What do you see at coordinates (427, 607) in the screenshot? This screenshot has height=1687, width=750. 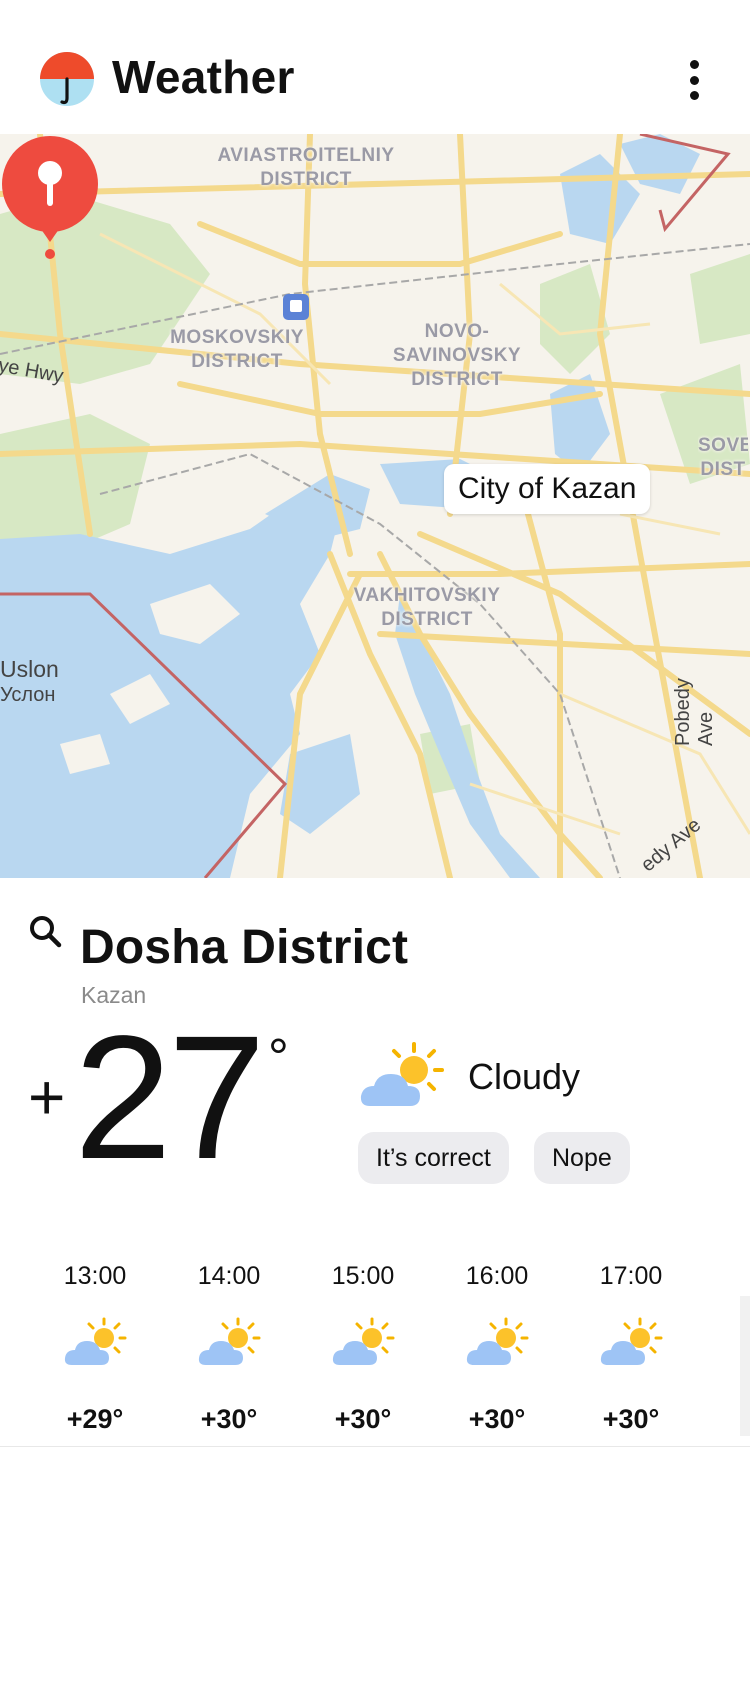 I see `map-district-label: VAKHITOVSKIY DISTRICT` at bounding box center [427, 607].